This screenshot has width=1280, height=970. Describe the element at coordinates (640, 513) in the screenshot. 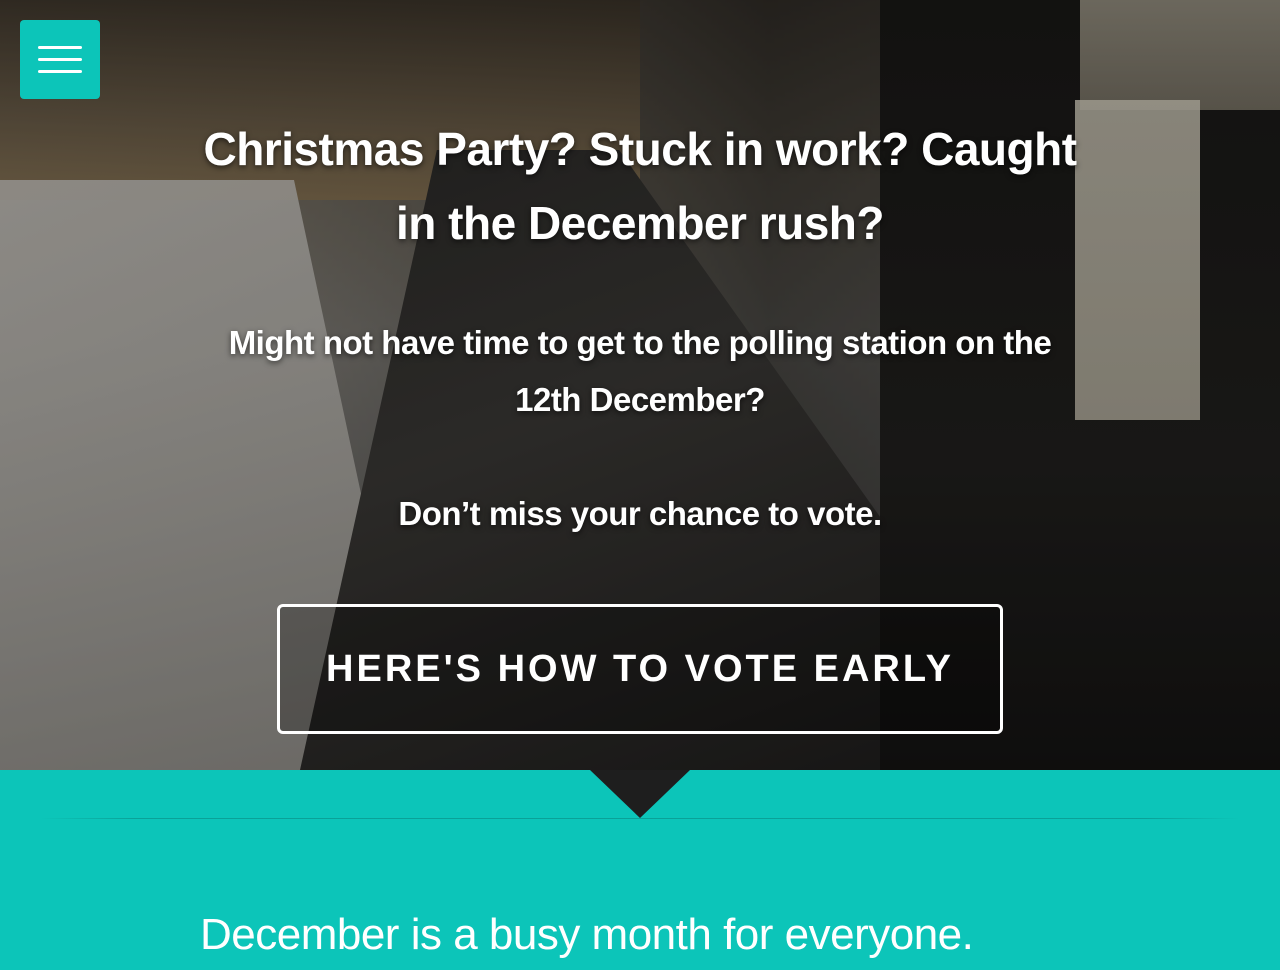

I see `hero-note: Don’t miss your chance to vote.` at that location.